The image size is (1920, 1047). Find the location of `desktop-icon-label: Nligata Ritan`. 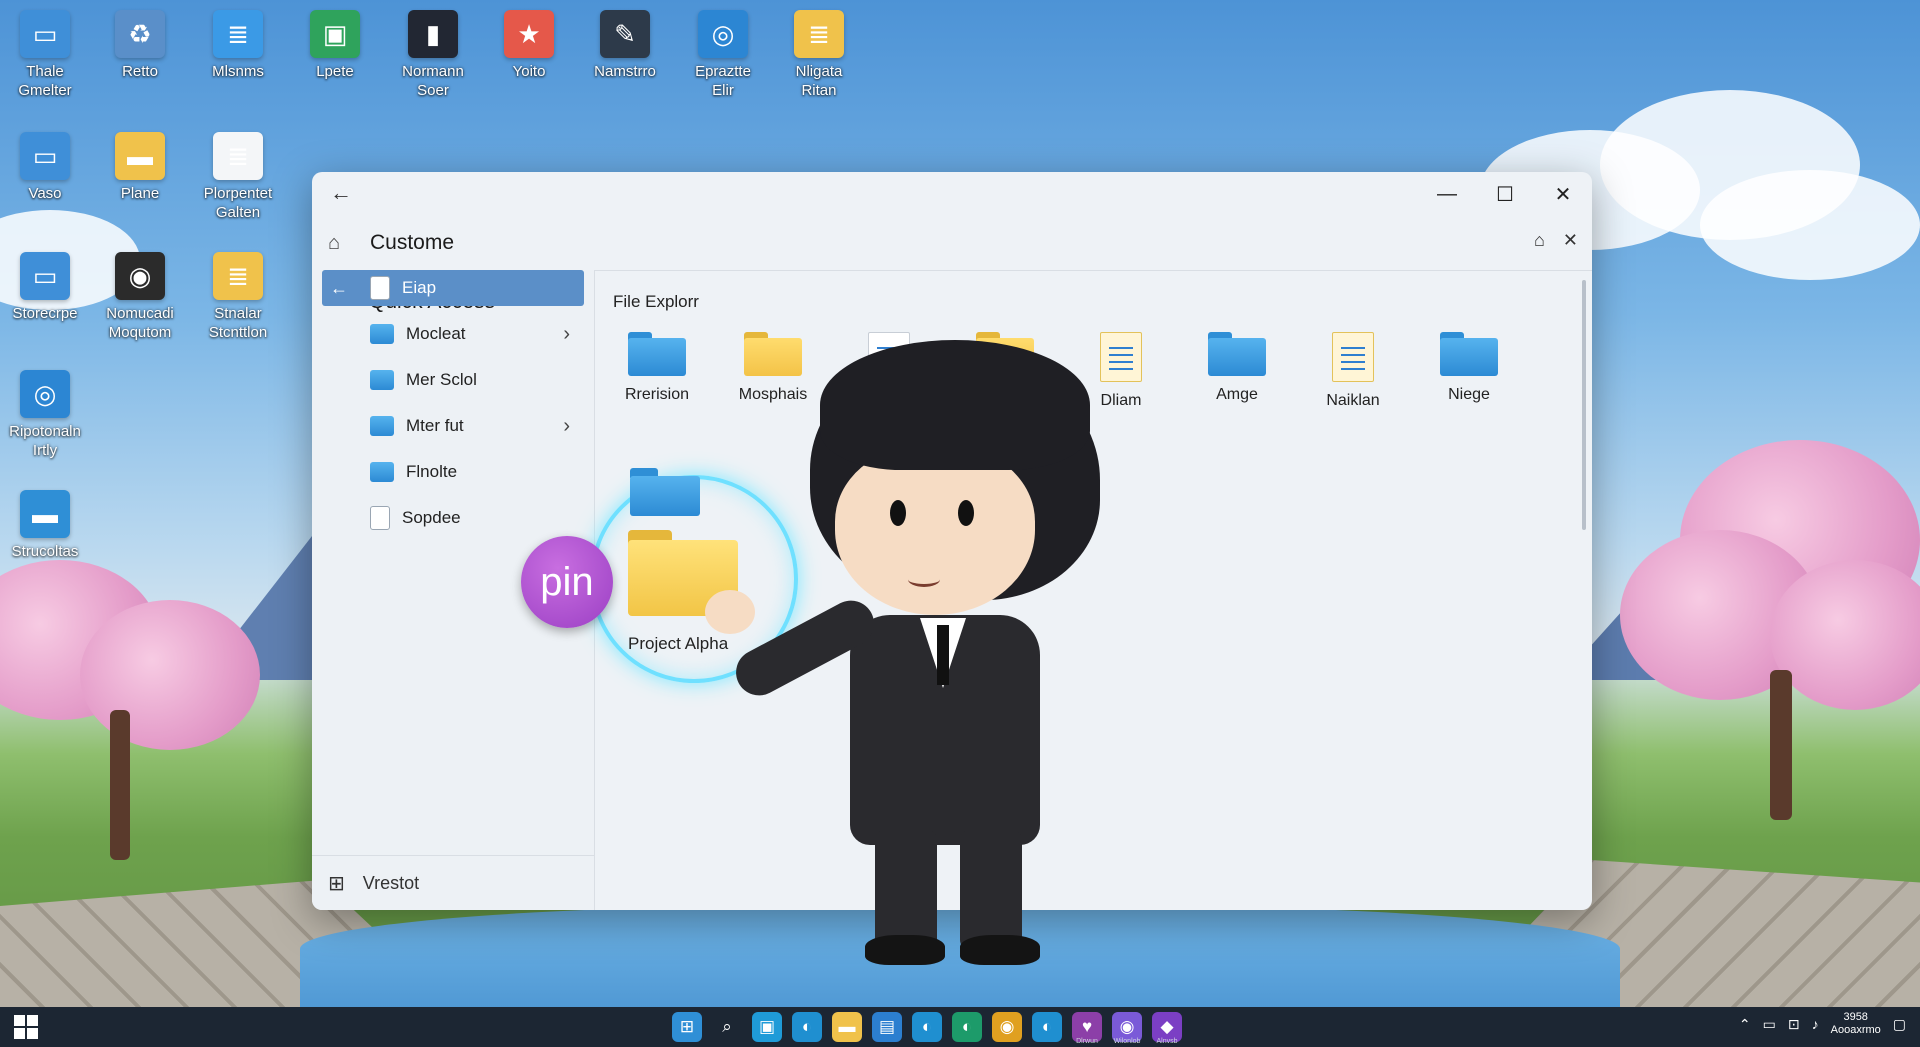

desktop-icon-label: Nligata Ritan is located at coordinates (819, 81).